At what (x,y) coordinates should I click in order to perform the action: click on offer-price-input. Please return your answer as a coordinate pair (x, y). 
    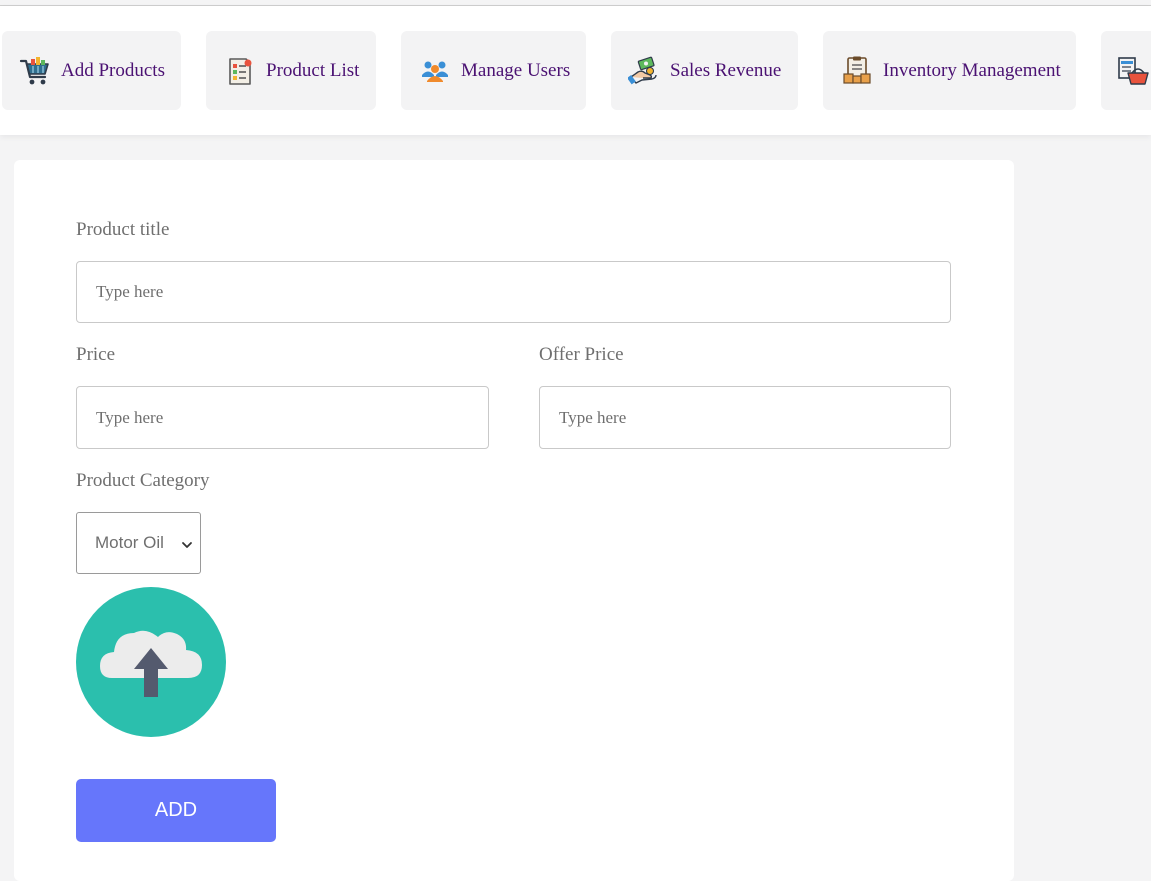
    Looking at the image, I should click on (745, 417).